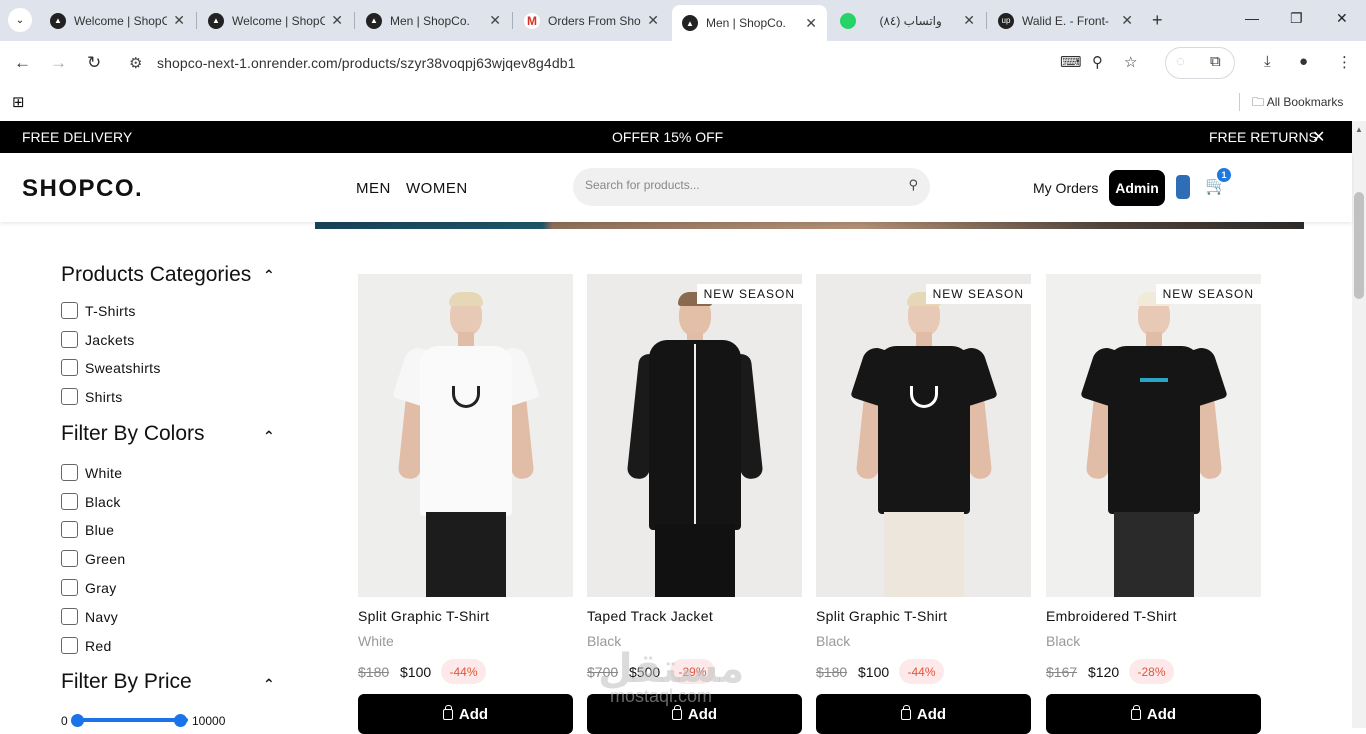  Describe the element at coordinates (98, 310) in the screenshot. I see `category-option: T-Shirts` at that location.